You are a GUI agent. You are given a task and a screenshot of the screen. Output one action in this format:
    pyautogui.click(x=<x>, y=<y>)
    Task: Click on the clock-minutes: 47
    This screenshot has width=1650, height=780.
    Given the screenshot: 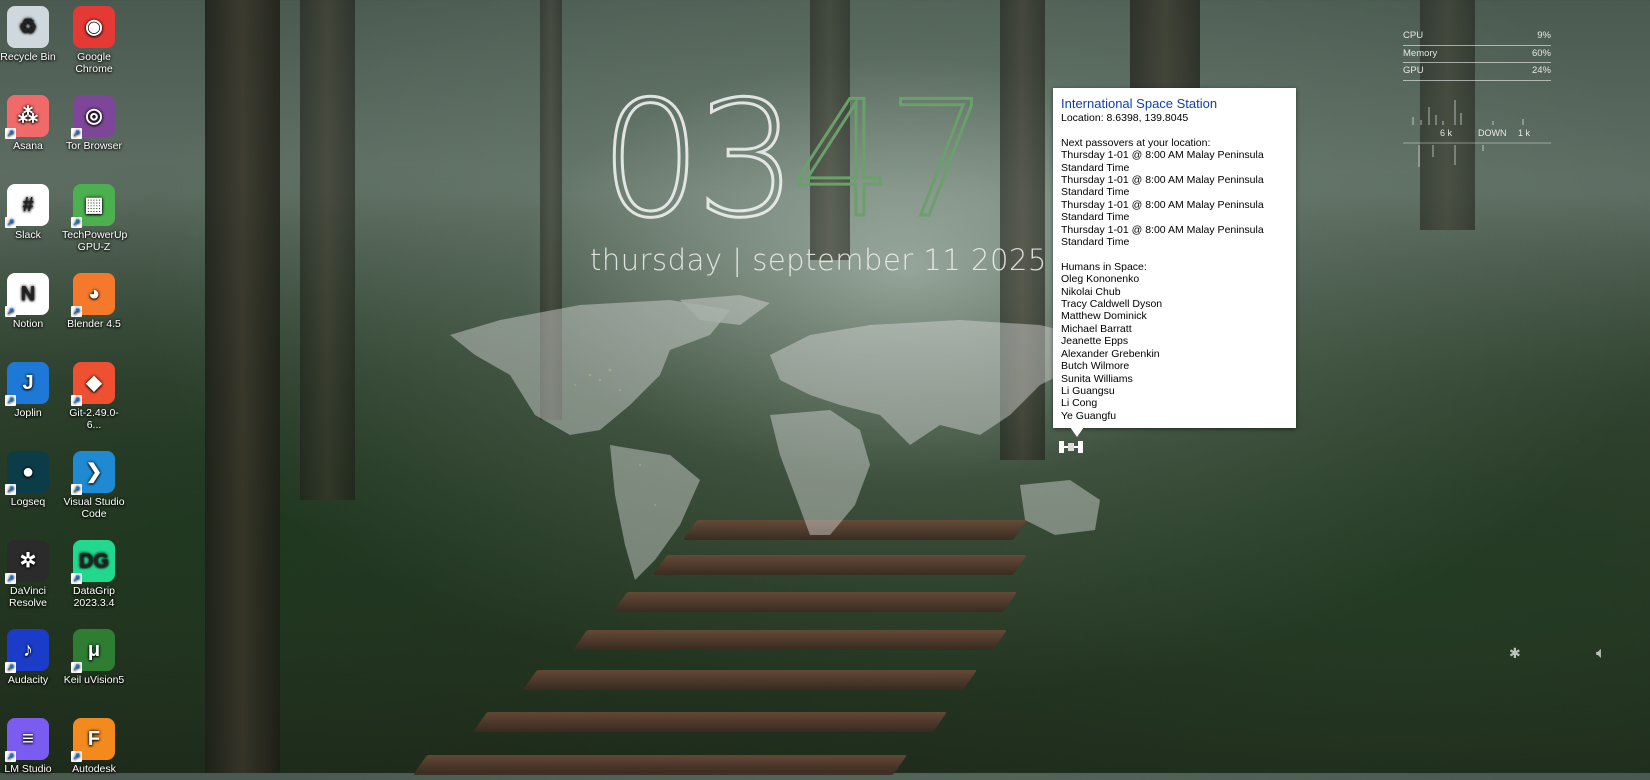 What is the action you would take?
    pyautogui.click(x=890, y=159)
    